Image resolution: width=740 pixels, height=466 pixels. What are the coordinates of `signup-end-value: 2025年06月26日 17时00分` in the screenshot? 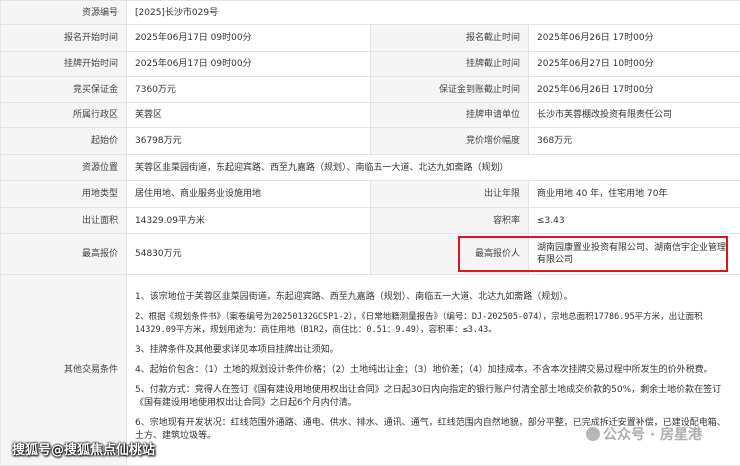 It's located at (634, 38).